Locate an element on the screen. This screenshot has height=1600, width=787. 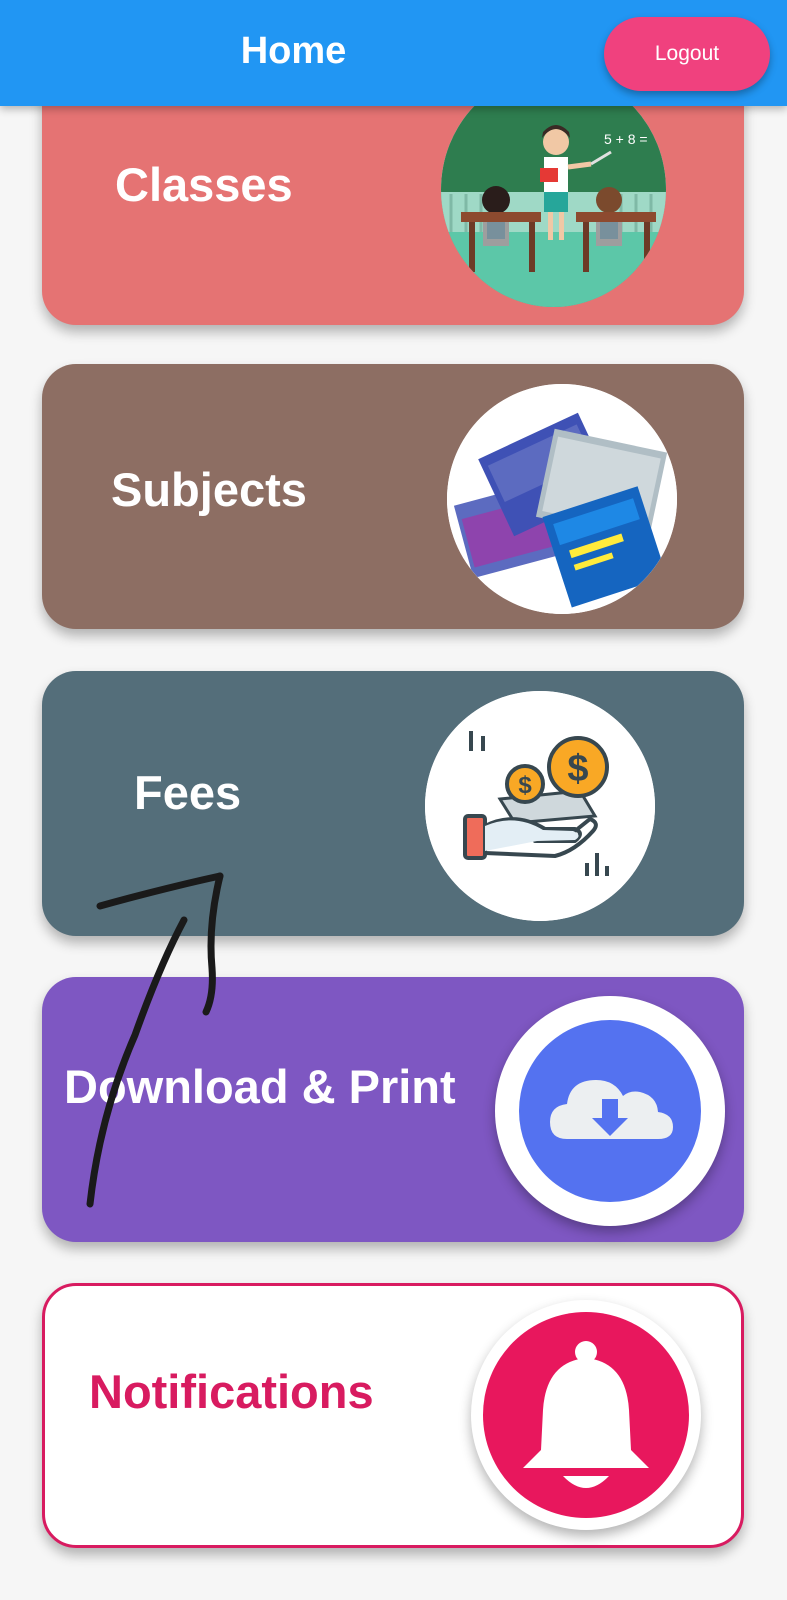
classroom-teacher-image: 5 + 8 = is located at coordinates (553, 189).